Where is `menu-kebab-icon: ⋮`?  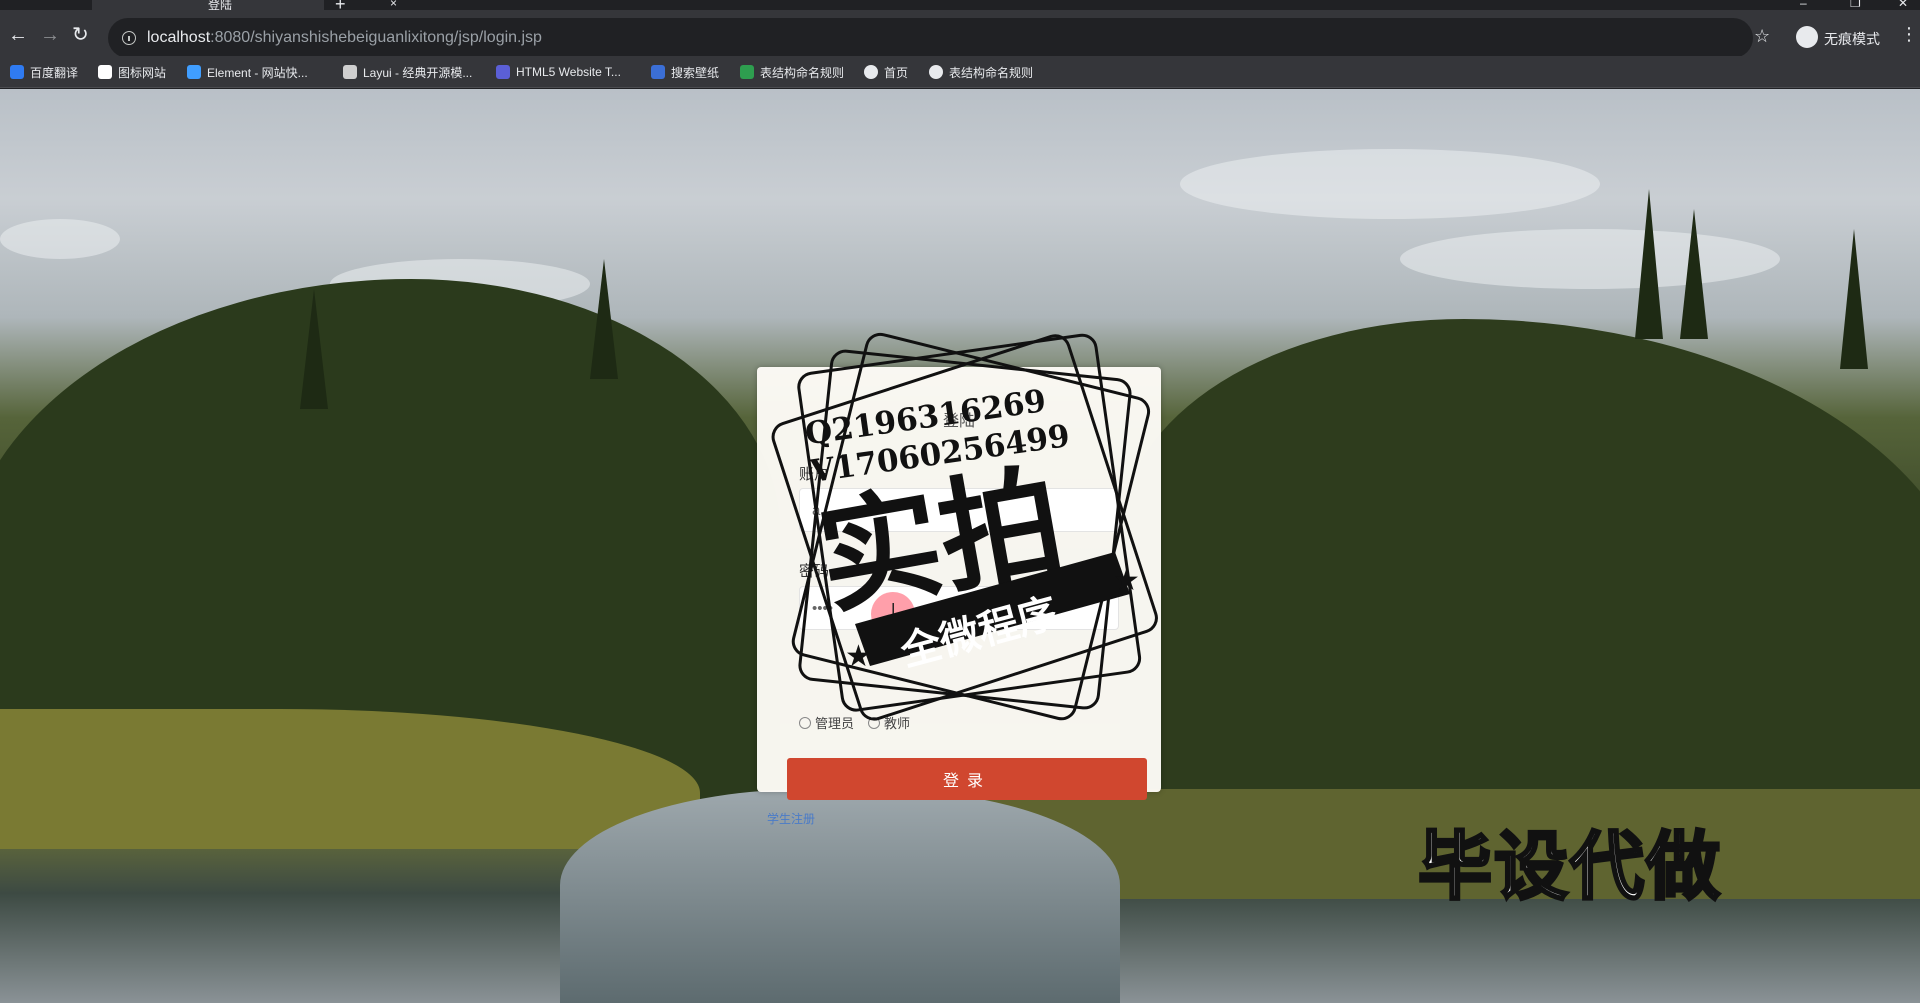 menu-kebab-icon: ⋮ is located at coordinates (1909, 34).